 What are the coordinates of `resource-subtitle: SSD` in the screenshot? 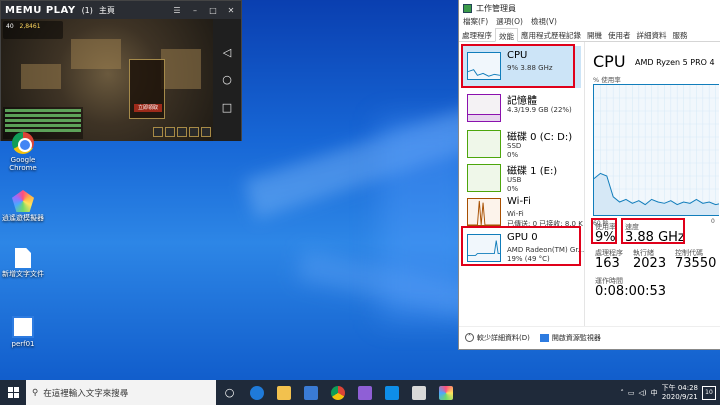 It's located at (514, 146).